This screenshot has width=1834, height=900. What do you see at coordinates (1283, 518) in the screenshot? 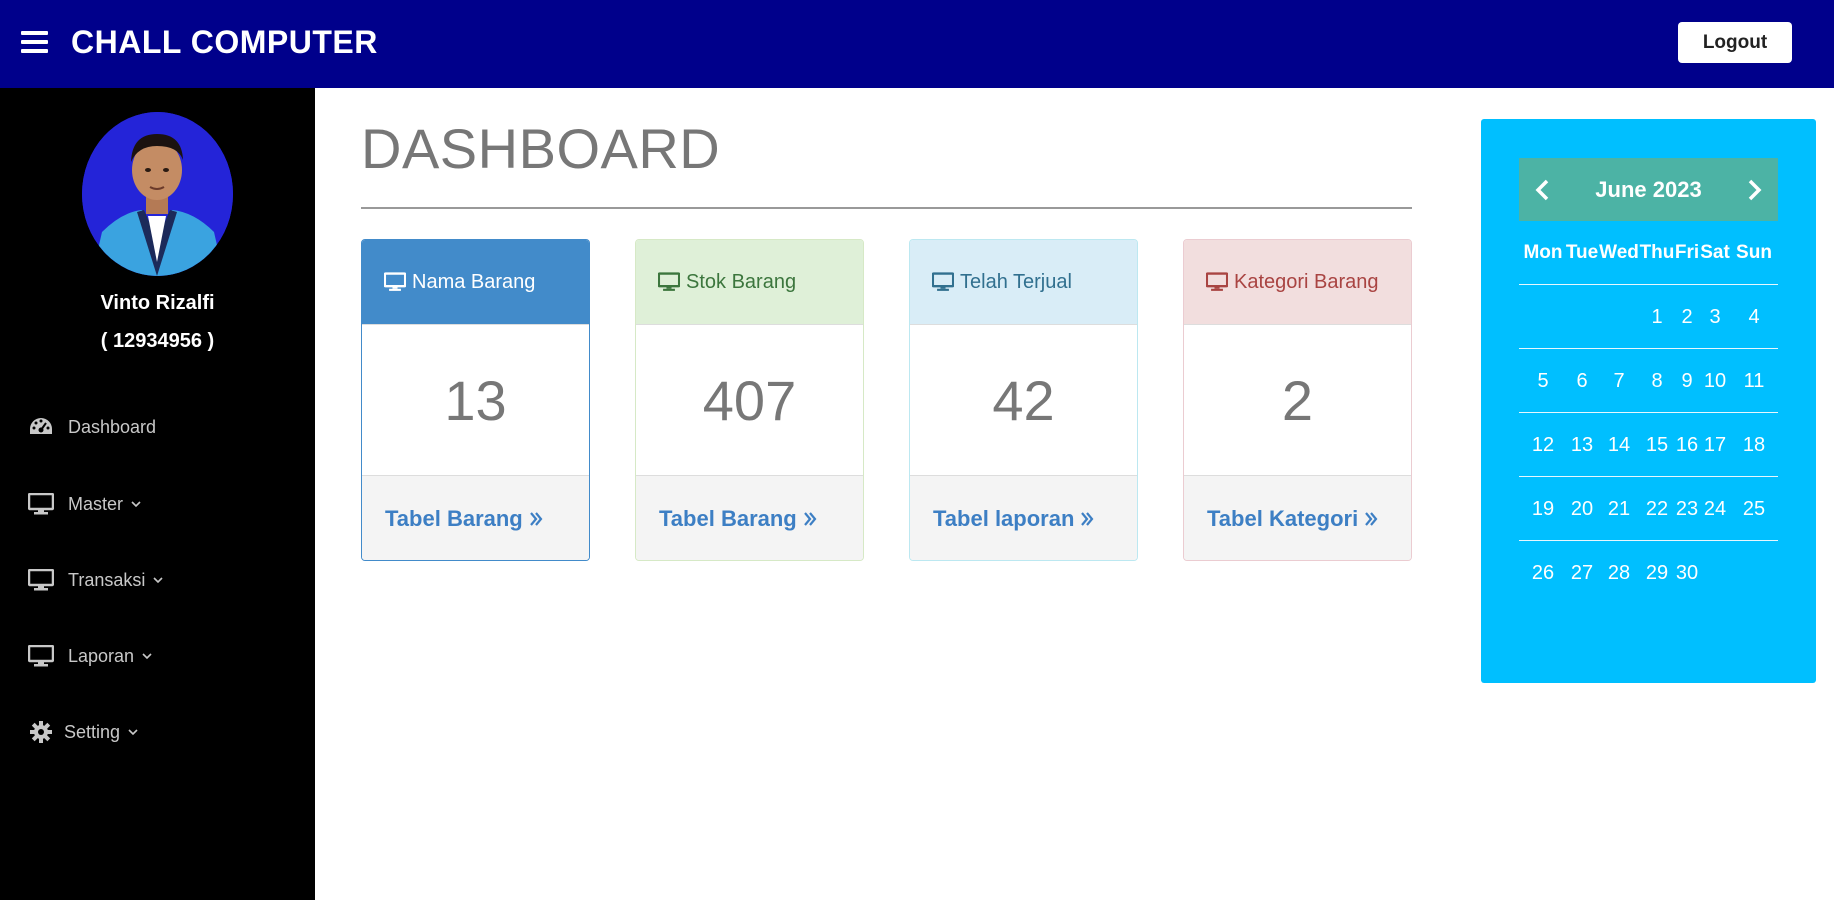
I see `card-link-label: Tabel Kategori` at bounding box center [1283, 518].